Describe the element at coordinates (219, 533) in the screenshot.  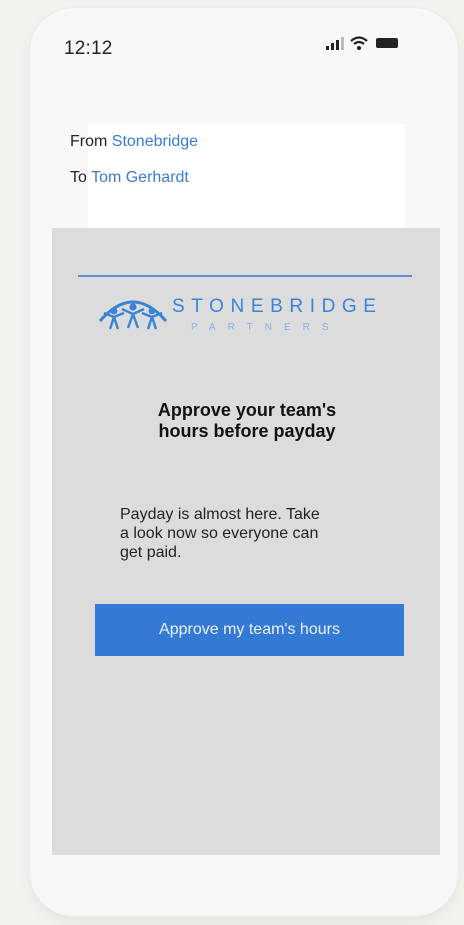
I see `paragraph-line: a look now so everyone can` at that location.